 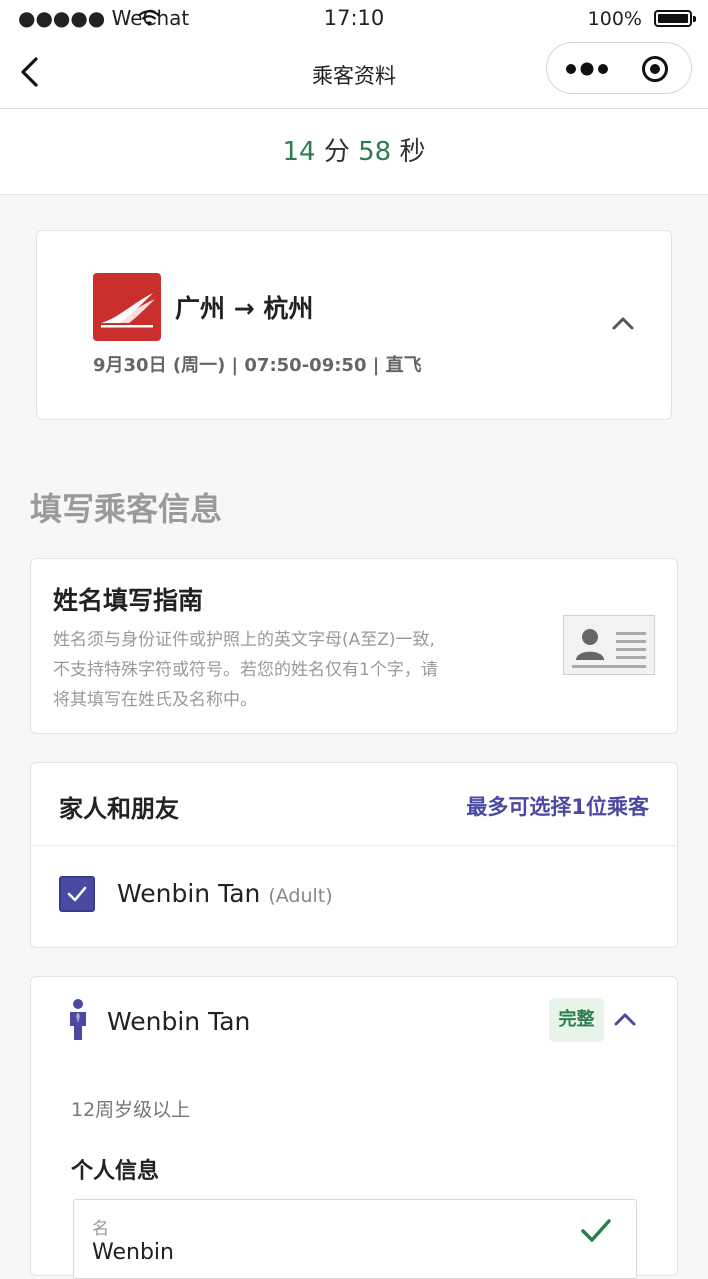 I want to click on timer-minutes-unit: 分, so click(x=336, y=152).